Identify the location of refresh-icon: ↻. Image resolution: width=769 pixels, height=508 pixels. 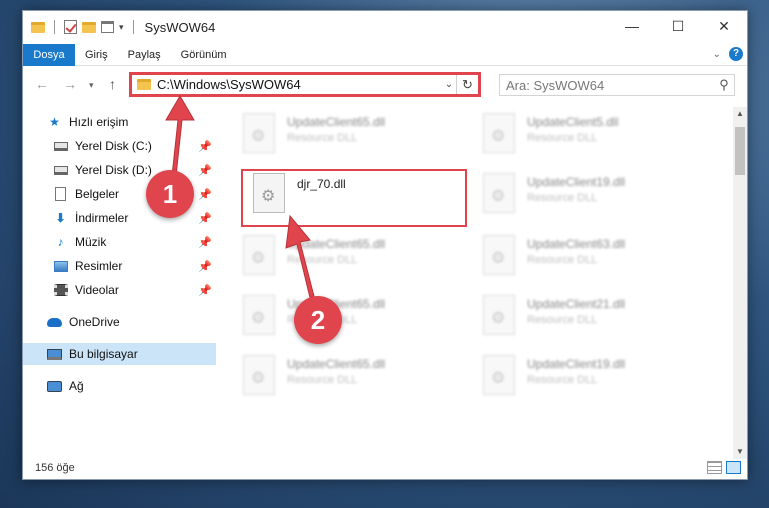
(467, 84).